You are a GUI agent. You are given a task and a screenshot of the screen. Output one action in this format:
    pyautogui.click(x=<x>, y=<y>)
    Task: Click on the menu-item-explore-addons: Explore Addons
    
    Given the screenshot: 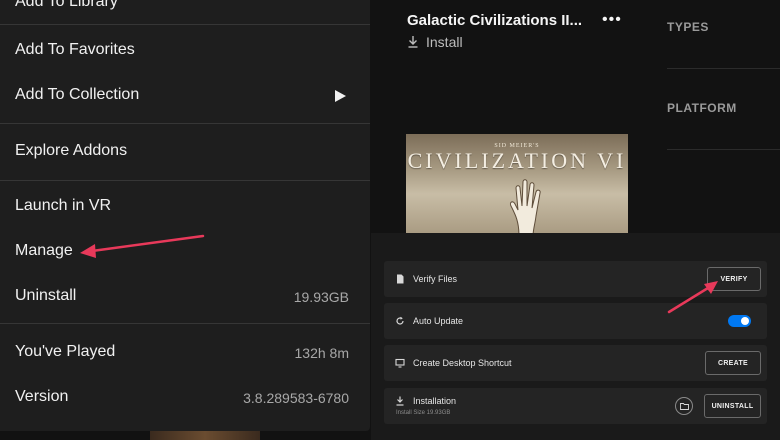 What is the action you would take?
    pyautogui.click(x=71, y=151)
    